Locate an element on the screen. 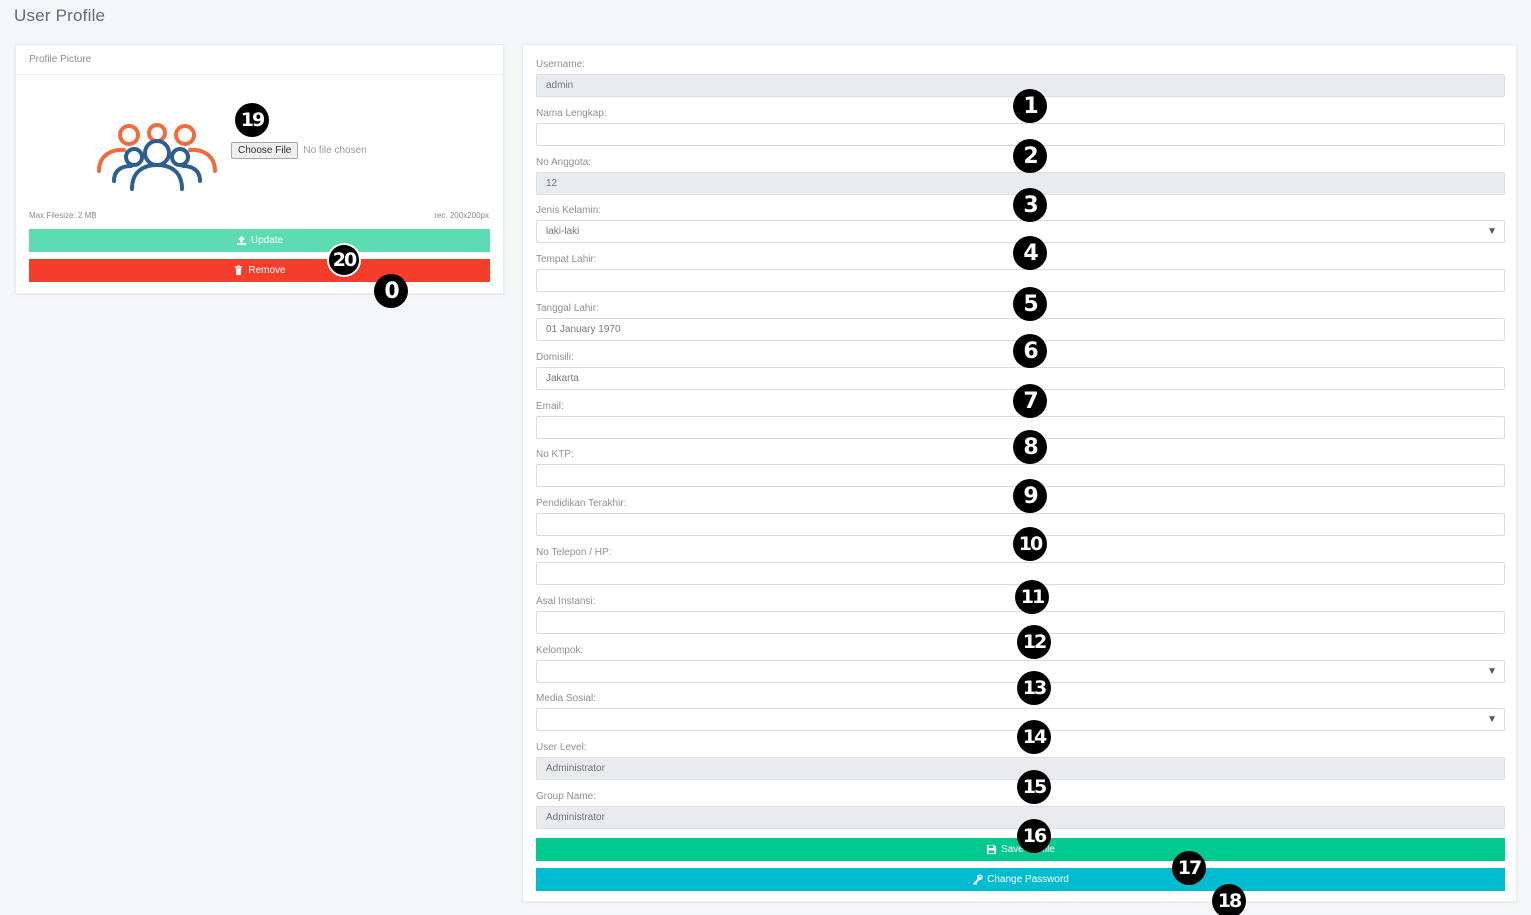  no-telepon-hp-input is located at coordinates (1020, 573).